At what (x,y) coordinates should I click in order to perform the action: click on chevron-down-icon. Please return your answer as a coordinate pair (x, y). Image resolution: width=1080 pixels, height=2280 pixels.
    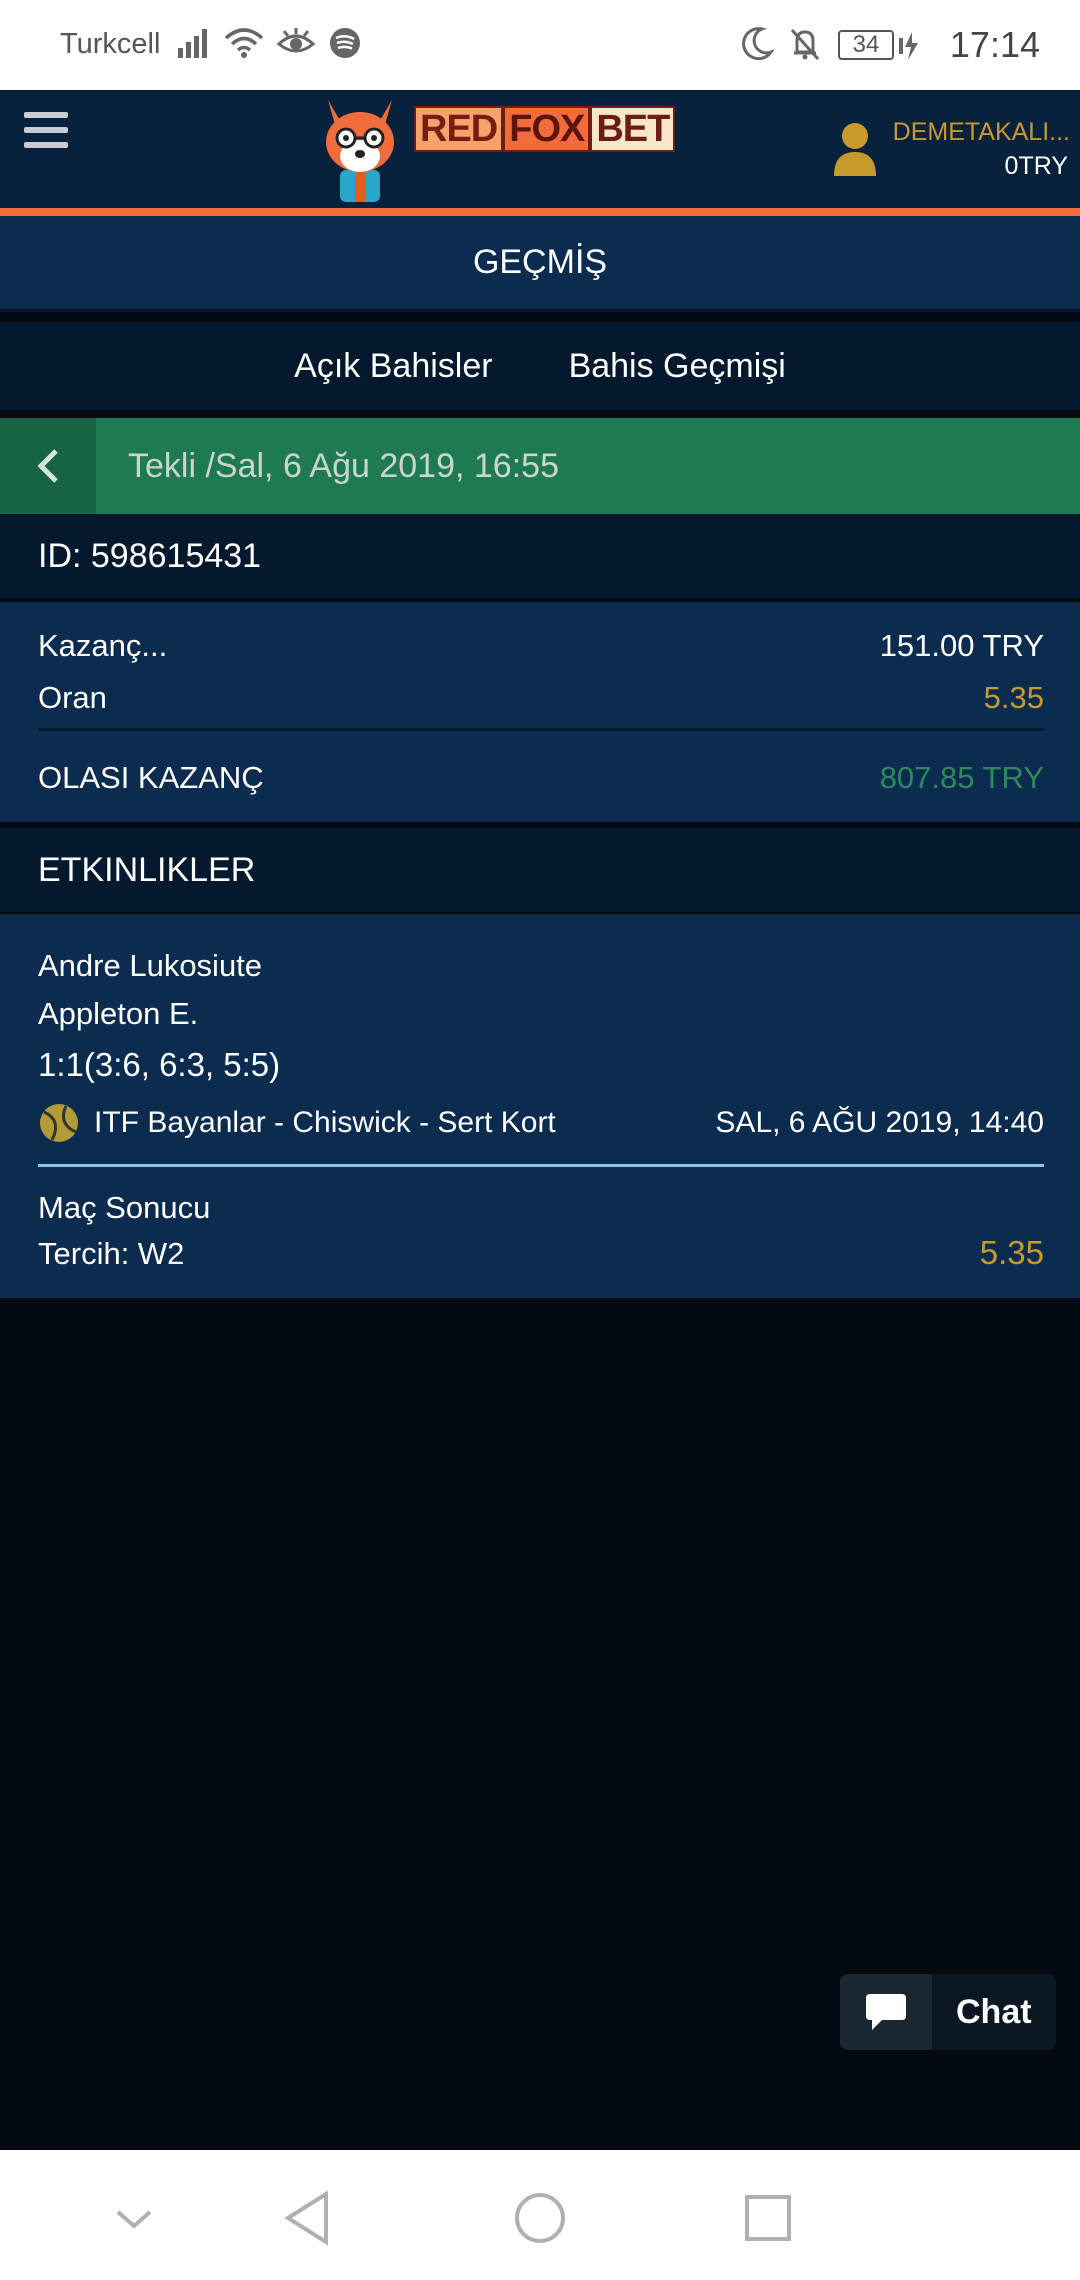
    Looking at the image, I should click on (134, 2218).